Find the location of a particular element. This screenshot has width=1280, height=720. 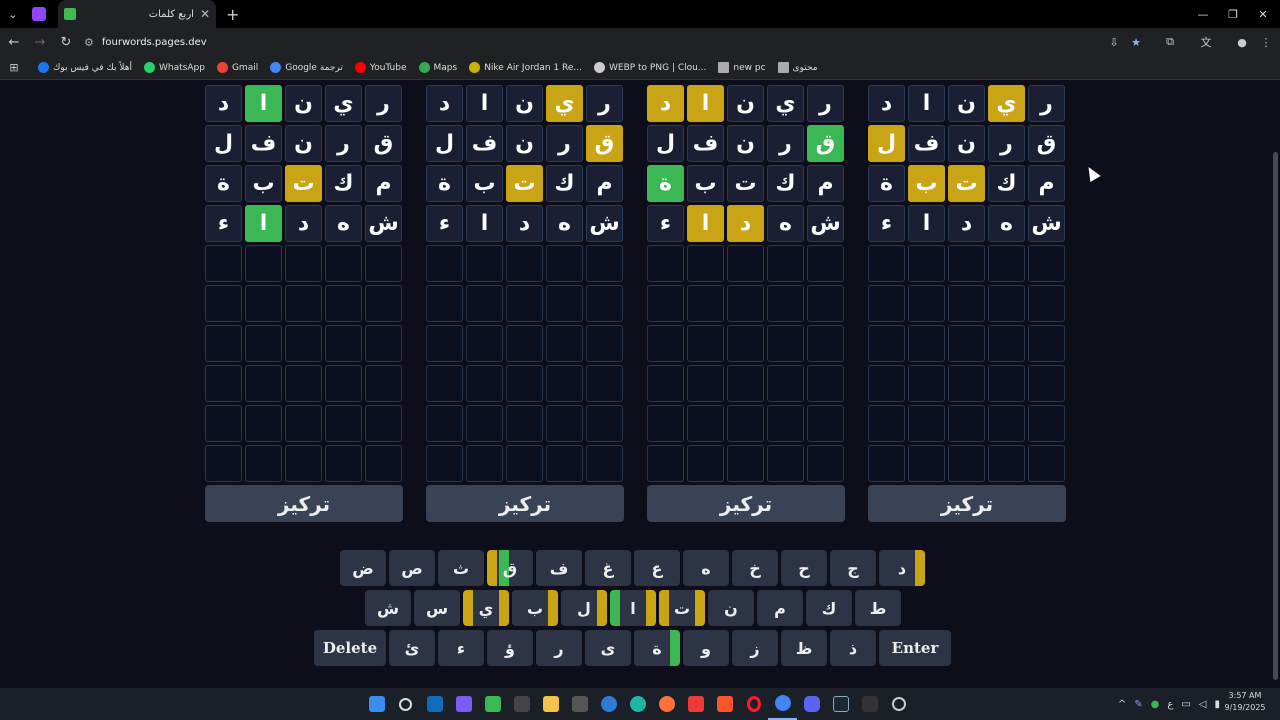

install-app-icon: ⇩ is located at coordinates (1114, 42).